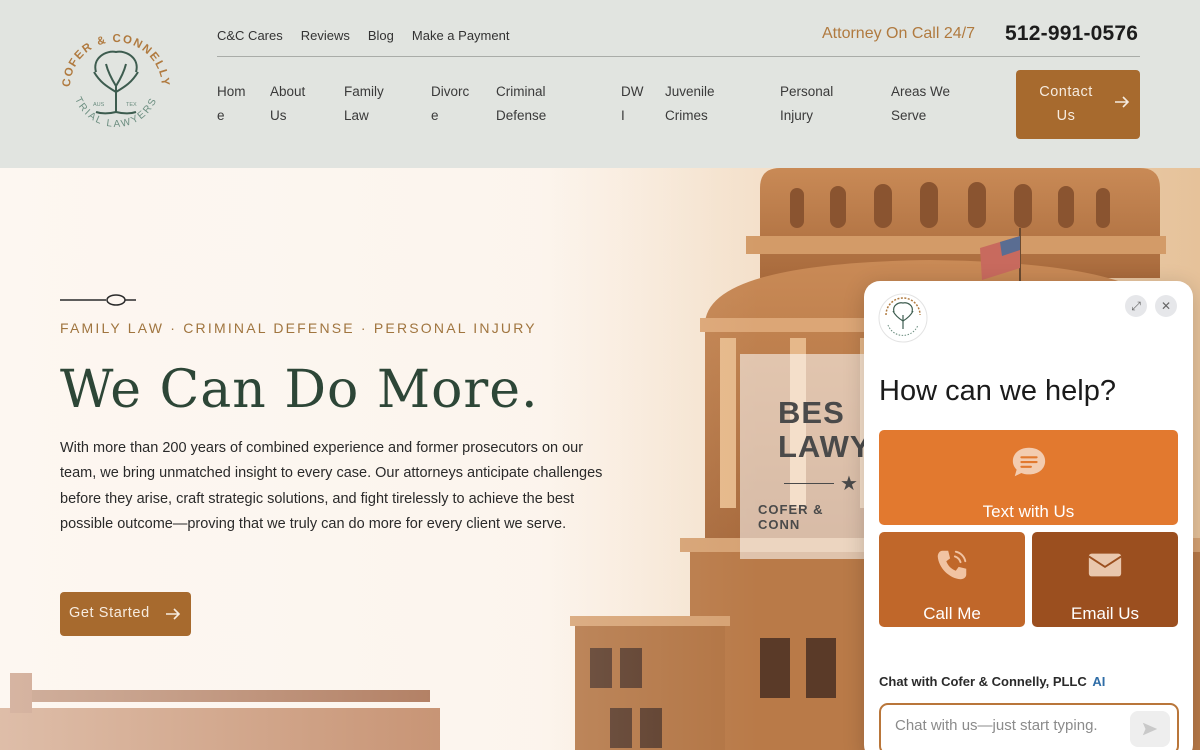 The height and width of the screenshot is (750, 1200). Describe the element at coordinates (325, 35) in the screenshot. I see `link-reviews: Reviews` at that location.